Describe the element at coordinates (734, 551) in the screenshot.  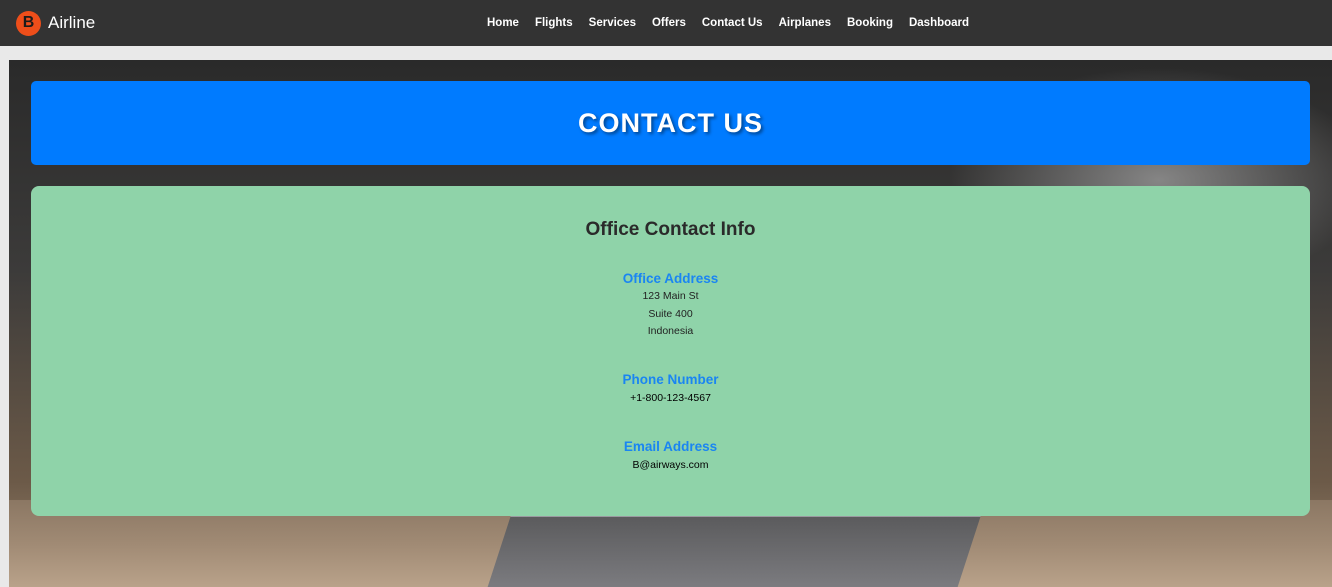
I see `laptop-shape` at that location.